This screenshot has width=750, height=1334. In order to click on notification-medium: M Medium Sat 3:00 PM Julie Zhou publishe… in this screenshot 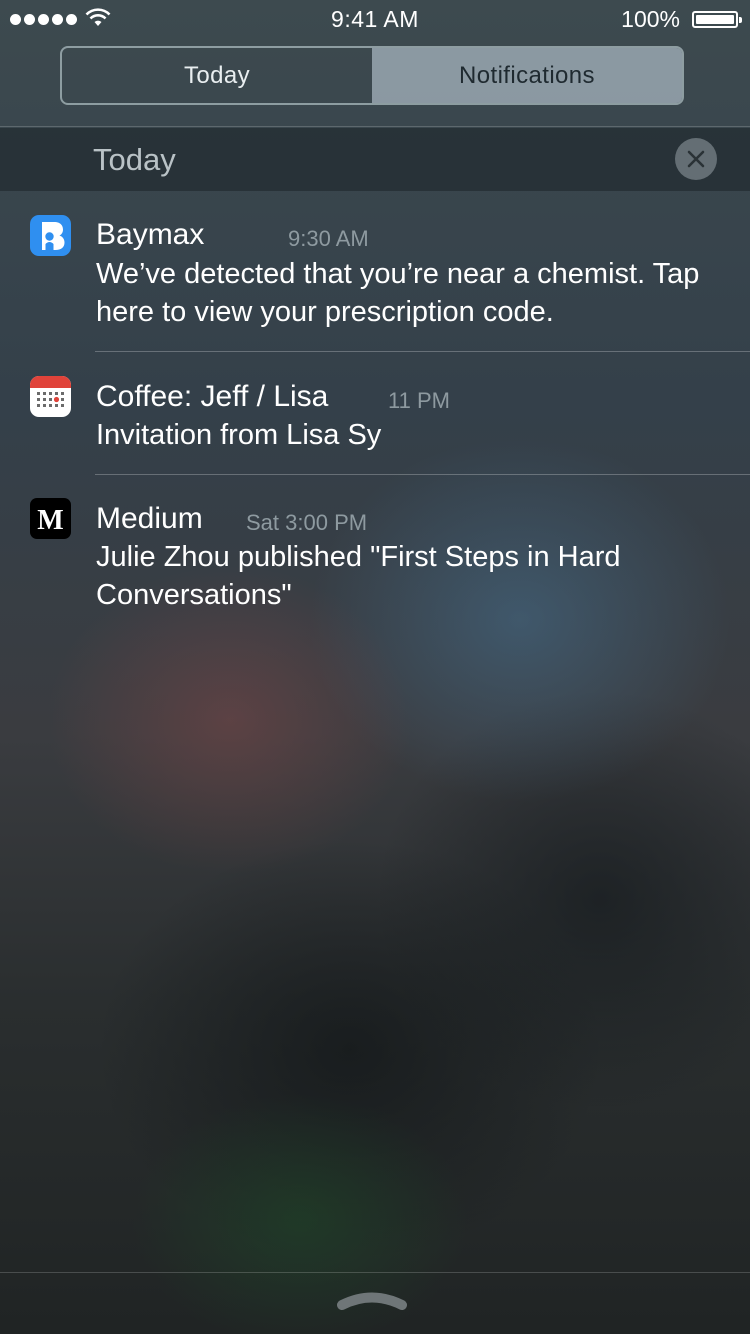, I will do `click(375, 553)`.